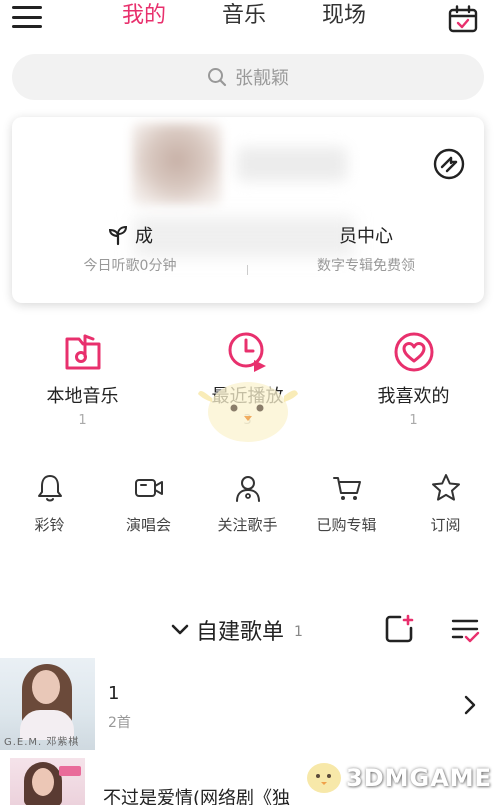  I want to click on singer-icon, so click(247, 489).